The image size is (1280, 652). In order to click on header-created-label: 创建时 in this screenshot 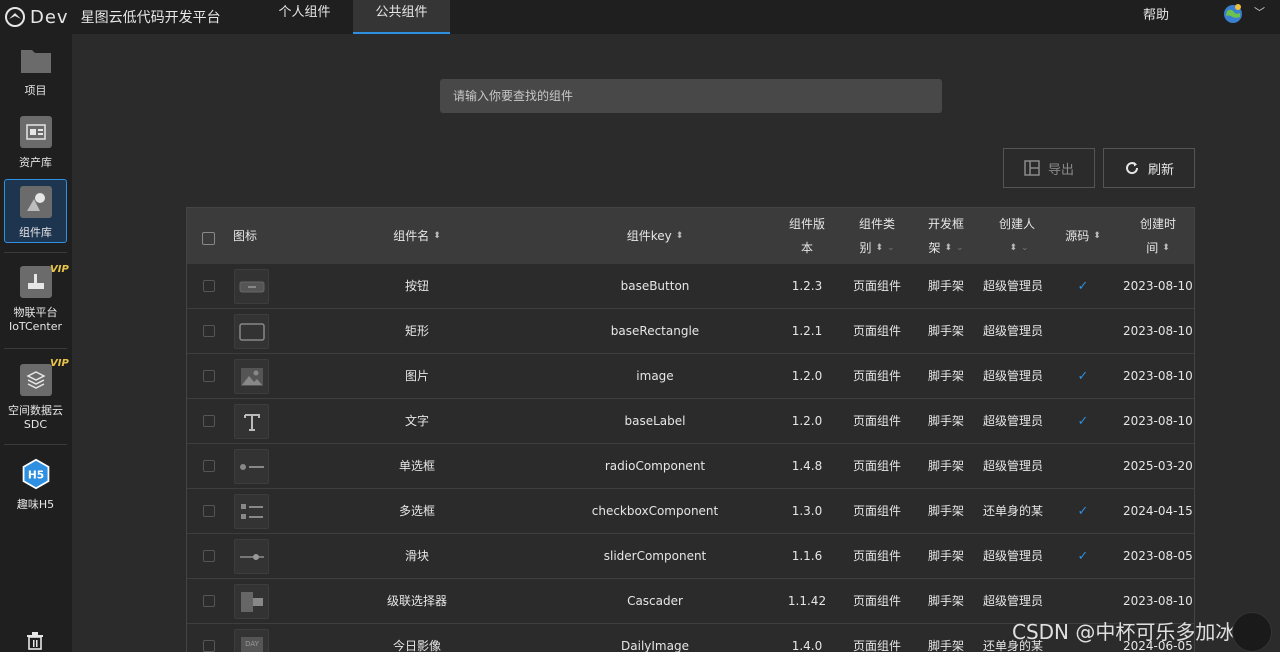, I will do `click(1157, 224)`.